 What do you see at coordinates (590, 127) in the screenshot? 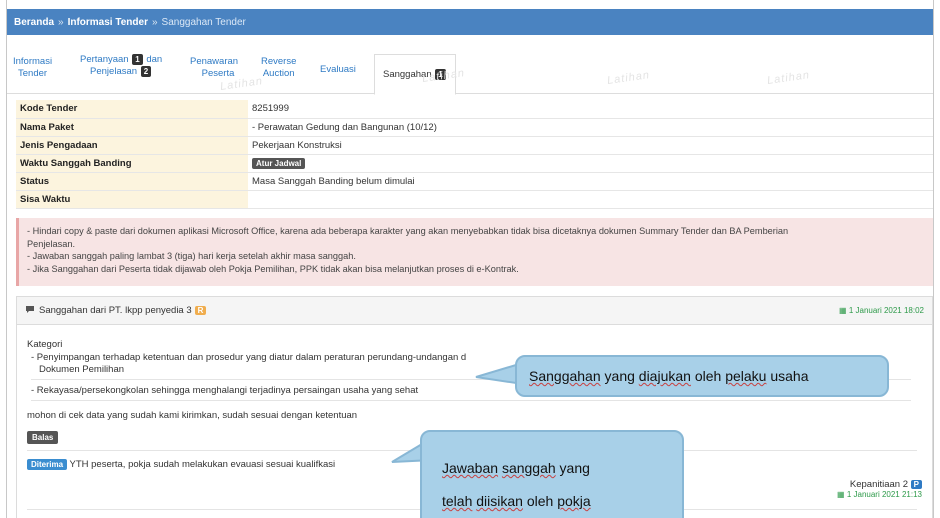
I see `nama-paket-value: - Perawatan Gedung dan Bangunan (10/12)` at bounding box center [590, 127].